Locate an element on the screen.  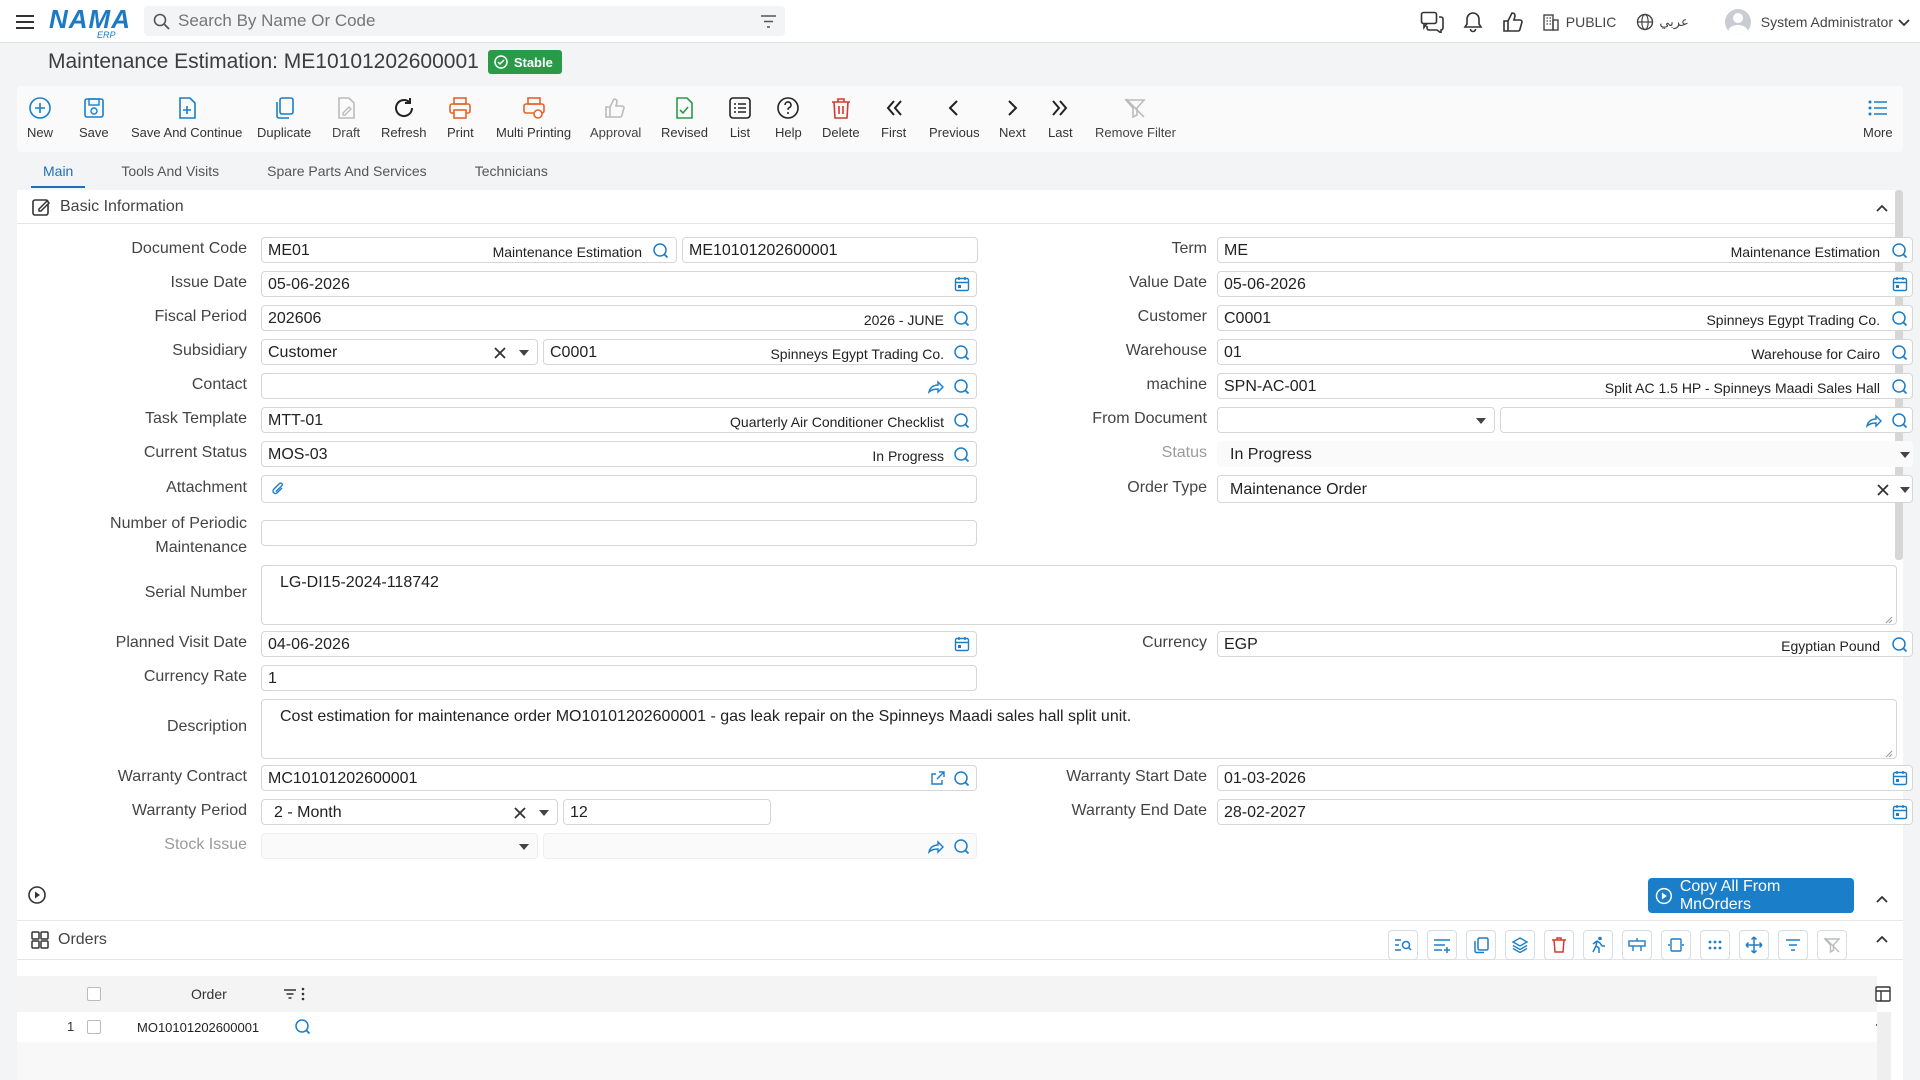
subsidiary-type-select: Customer is located at coordinates (399, 352).